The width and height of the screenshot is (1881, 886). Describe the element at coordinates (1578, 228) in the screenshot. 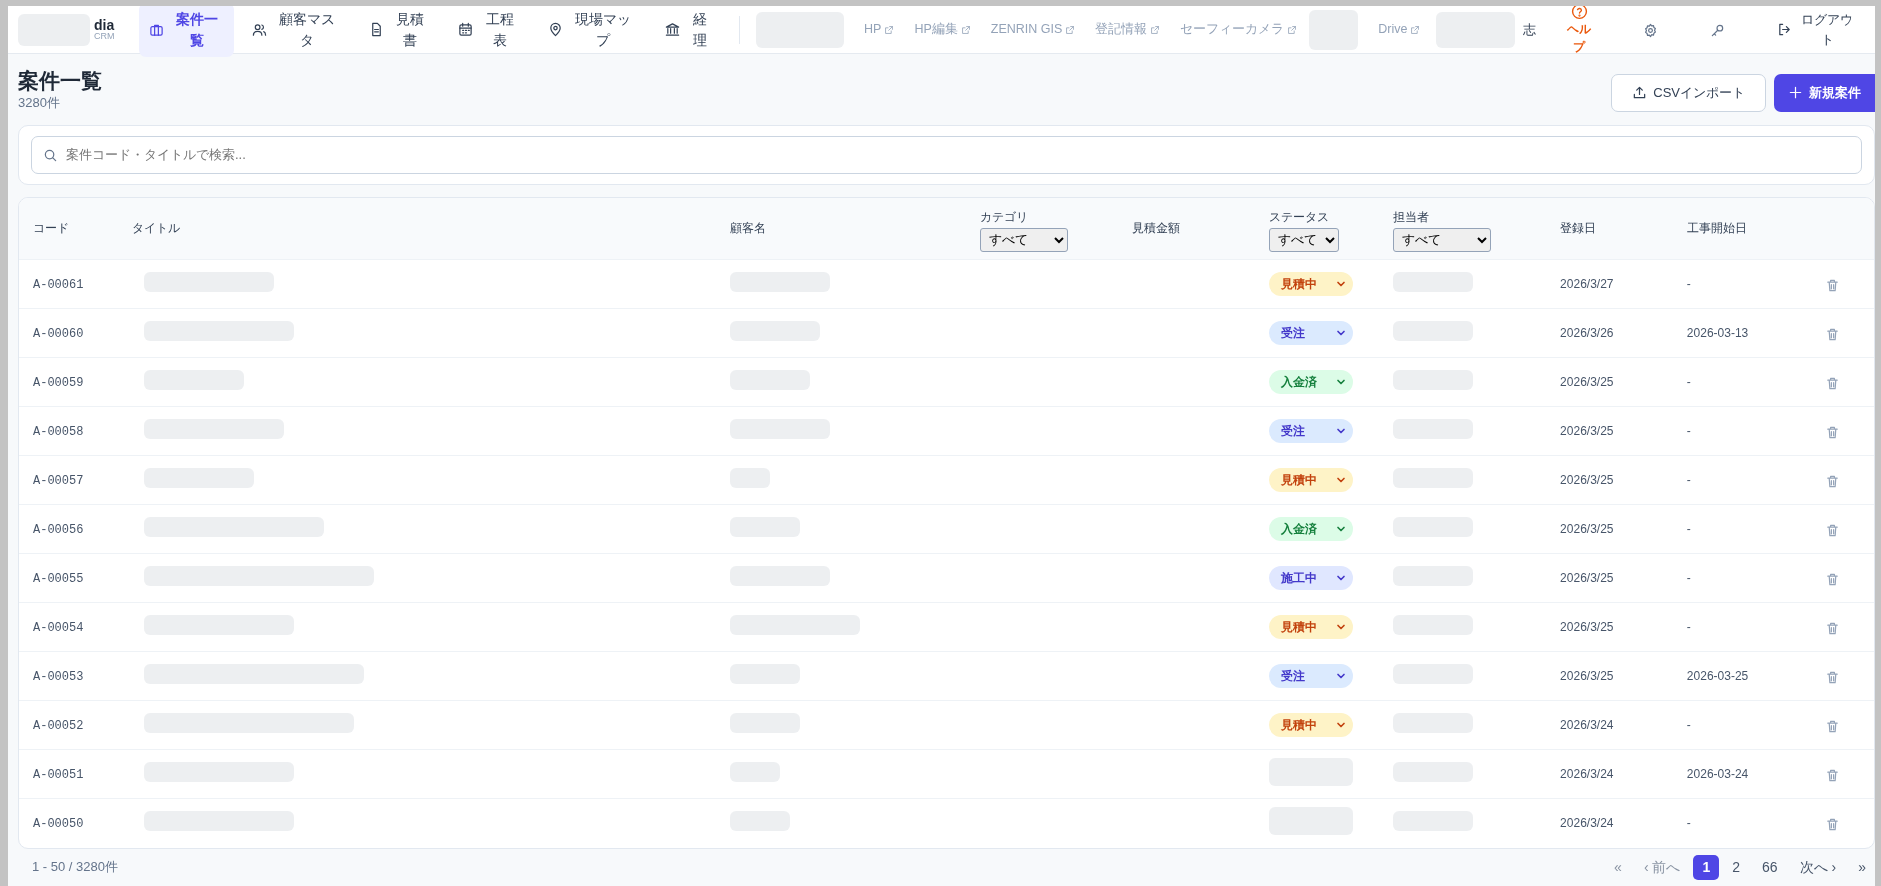

I see `column-header: 登録日` at that location.